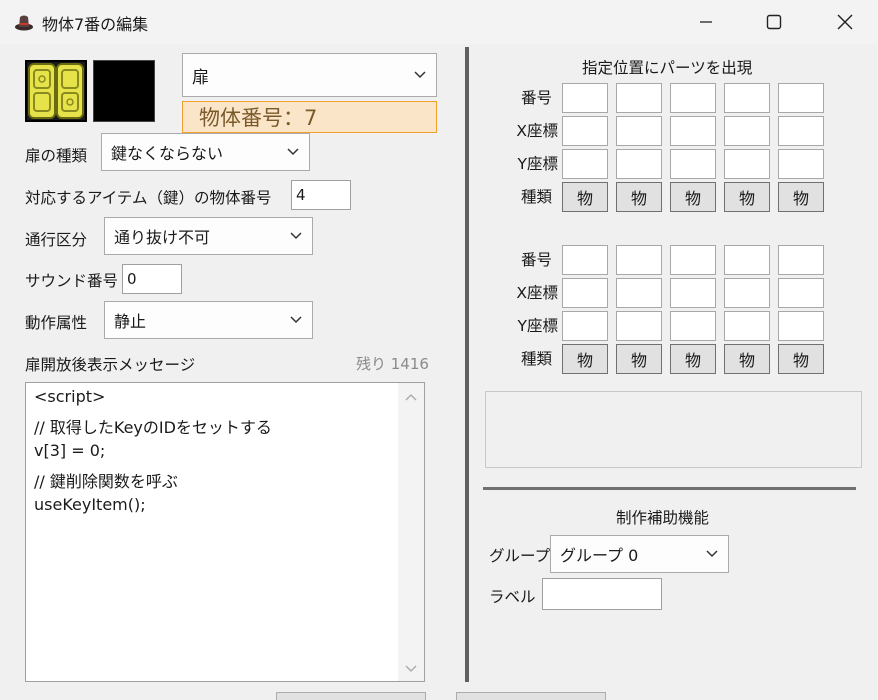 The height and width of the screenshot is (700, 878). What do you see at coordinates (152, 279) in the screenshot?
I see `sound-number-input: 0` at bounding box center [152, 279].